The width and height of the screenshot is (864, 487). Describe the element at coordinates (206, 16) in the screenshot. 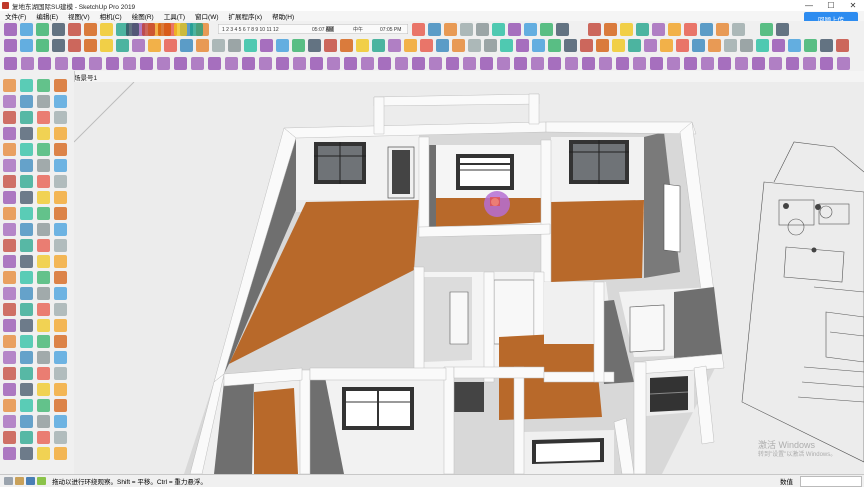

I see `menu-window: 窗口(W)` at that location.